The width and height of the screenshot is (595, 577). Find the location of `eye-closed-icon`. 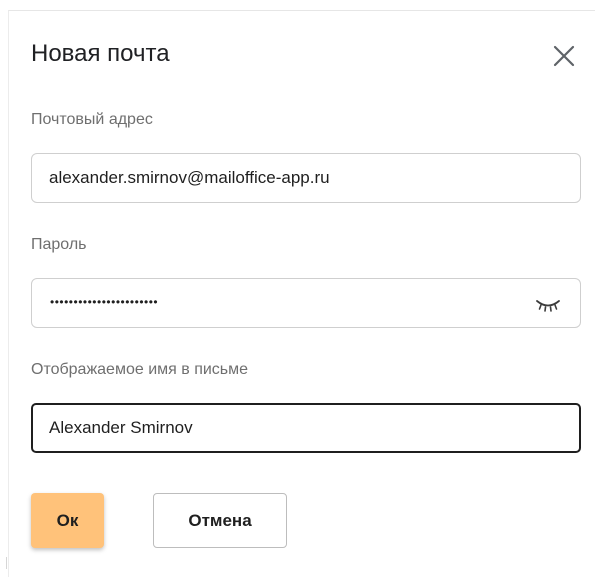

eye-closed-icon is located at coordinates (548, 306).